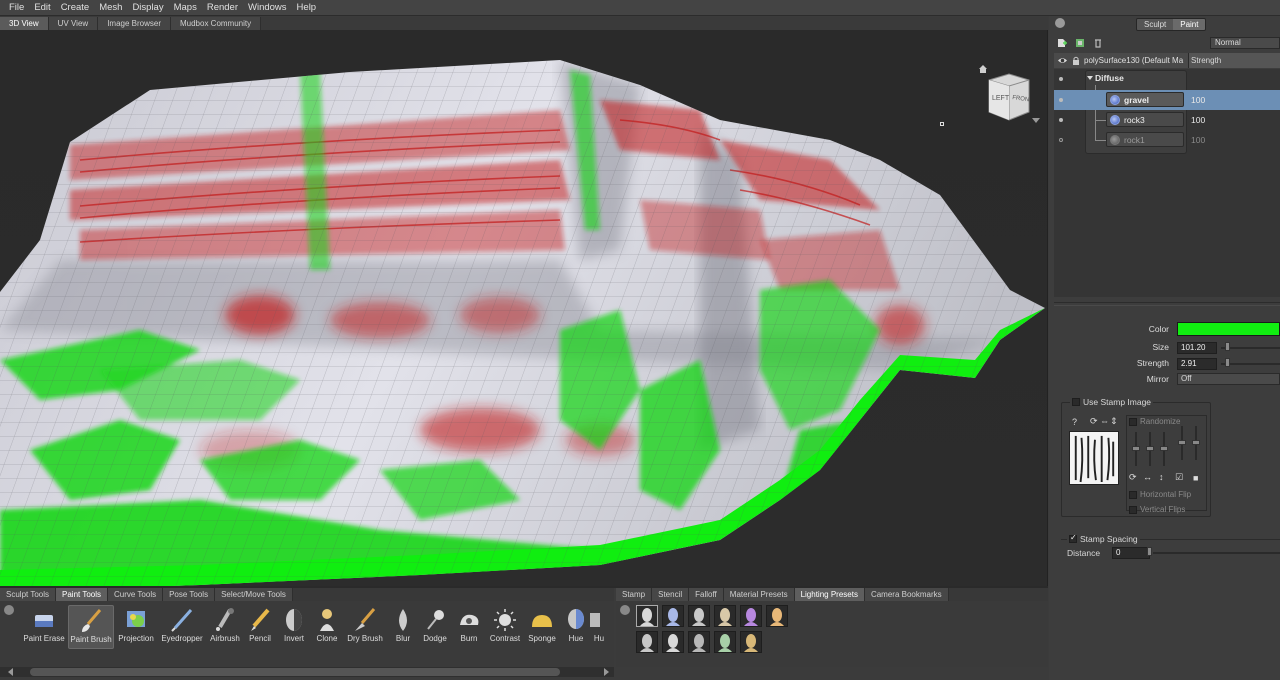  I want to click on collapse-panel-button, so click(1060, 23).